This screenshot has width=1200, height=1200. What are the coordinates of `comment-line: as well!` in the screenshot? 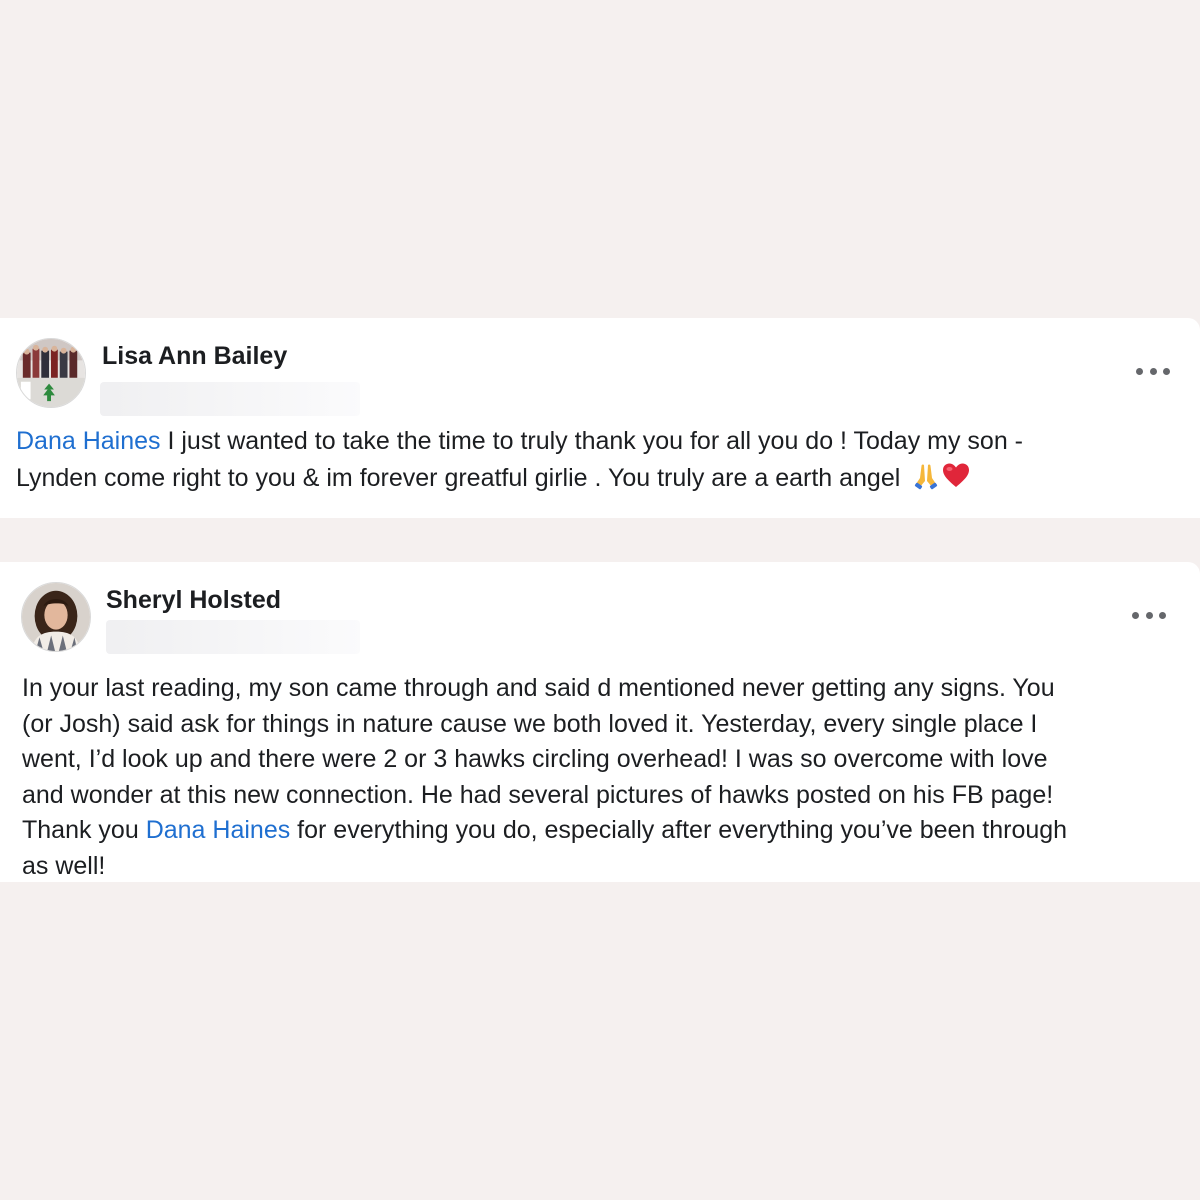 It's located at (64, 865).